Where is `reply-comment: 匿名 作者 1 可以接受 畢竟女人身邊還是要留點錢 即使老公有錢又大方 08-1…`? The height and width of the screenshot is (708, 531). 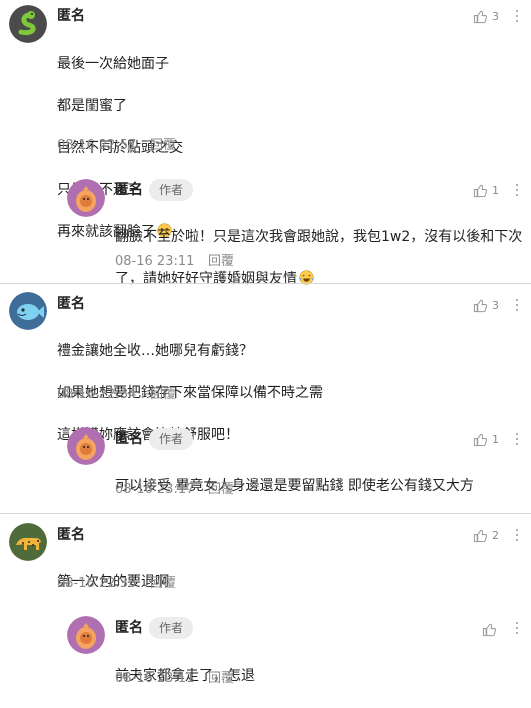
reply-comment: 匿名 作者 1 可以接受 畢竟女人身邊還是要留點錢 即使老公有錢又大方 08-1… is located at coordinates (265, 462).